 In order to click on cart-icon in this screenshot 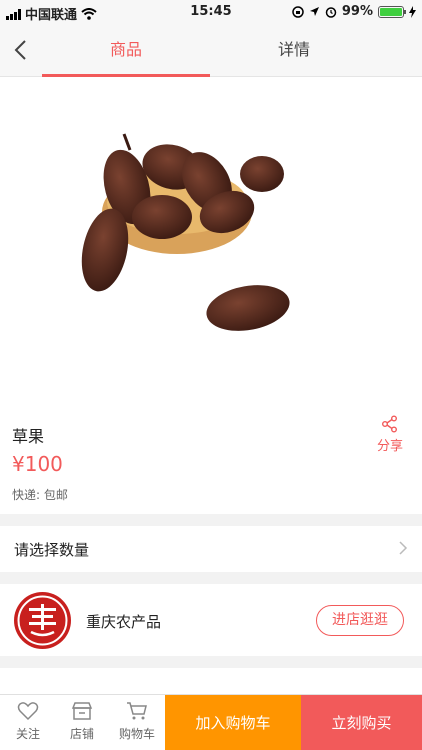, I will do `click(137, 711)`.